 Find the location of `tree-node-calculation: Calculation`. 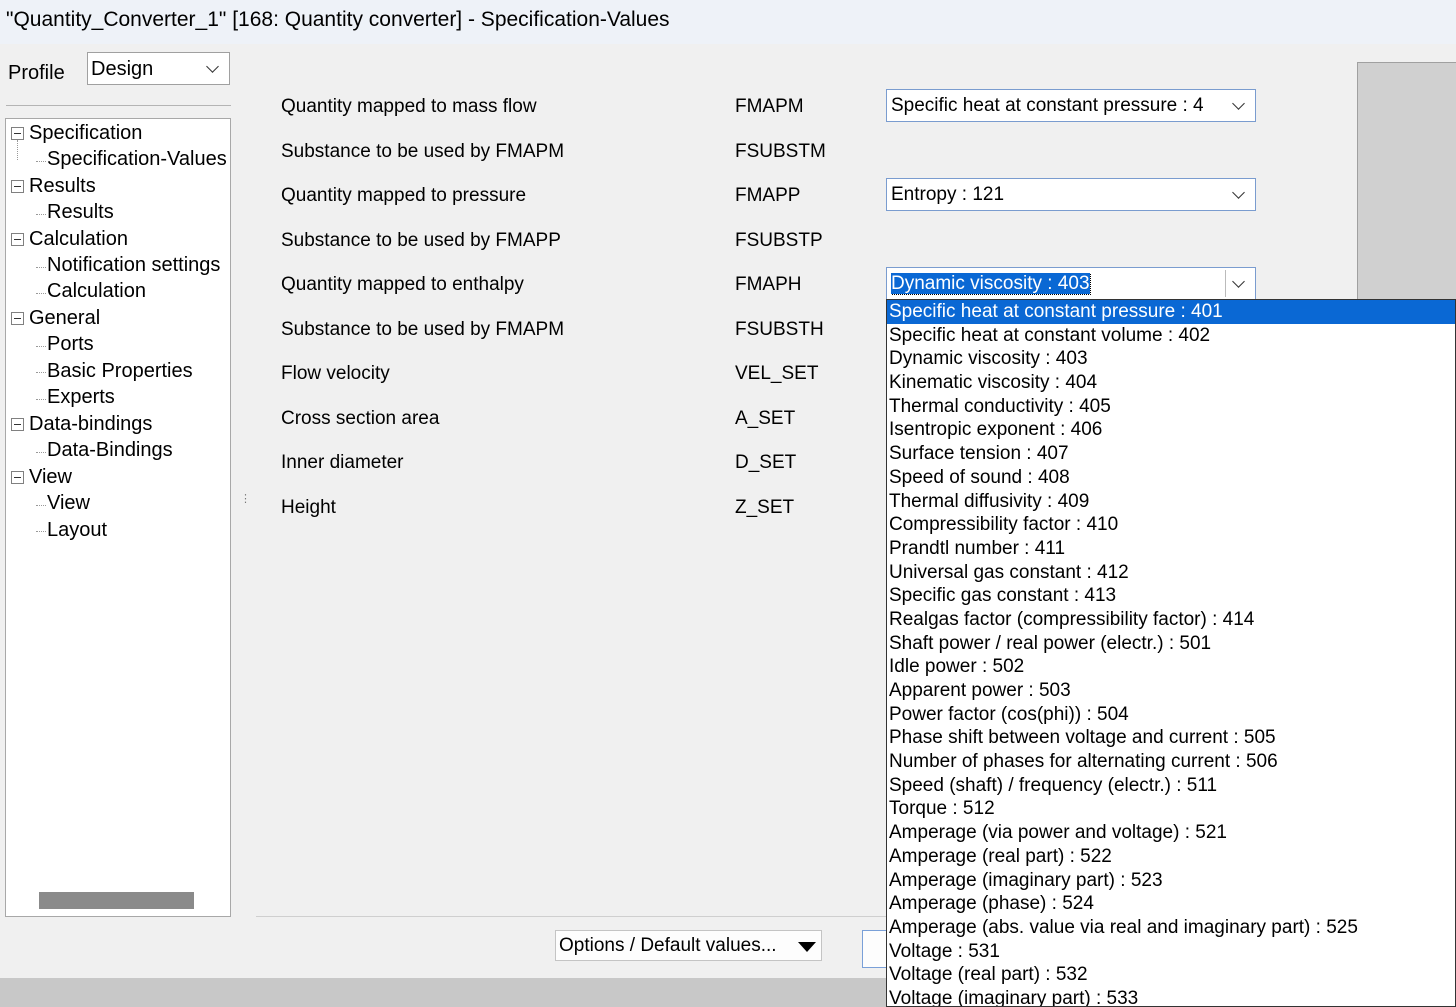

tree-node-calculation: Calculation is located at coordinates (78, 239).